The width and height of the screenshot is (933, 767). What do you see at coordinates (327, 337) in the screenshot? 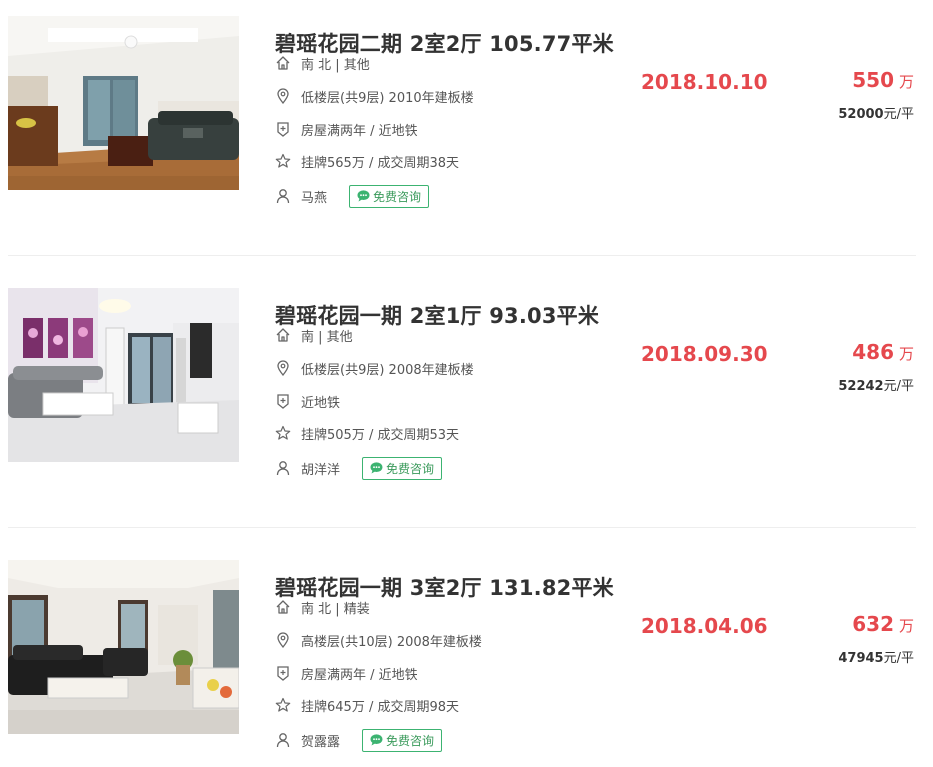
I see `house-info-text: 南 | 其他` at bounding box center [327, 337].